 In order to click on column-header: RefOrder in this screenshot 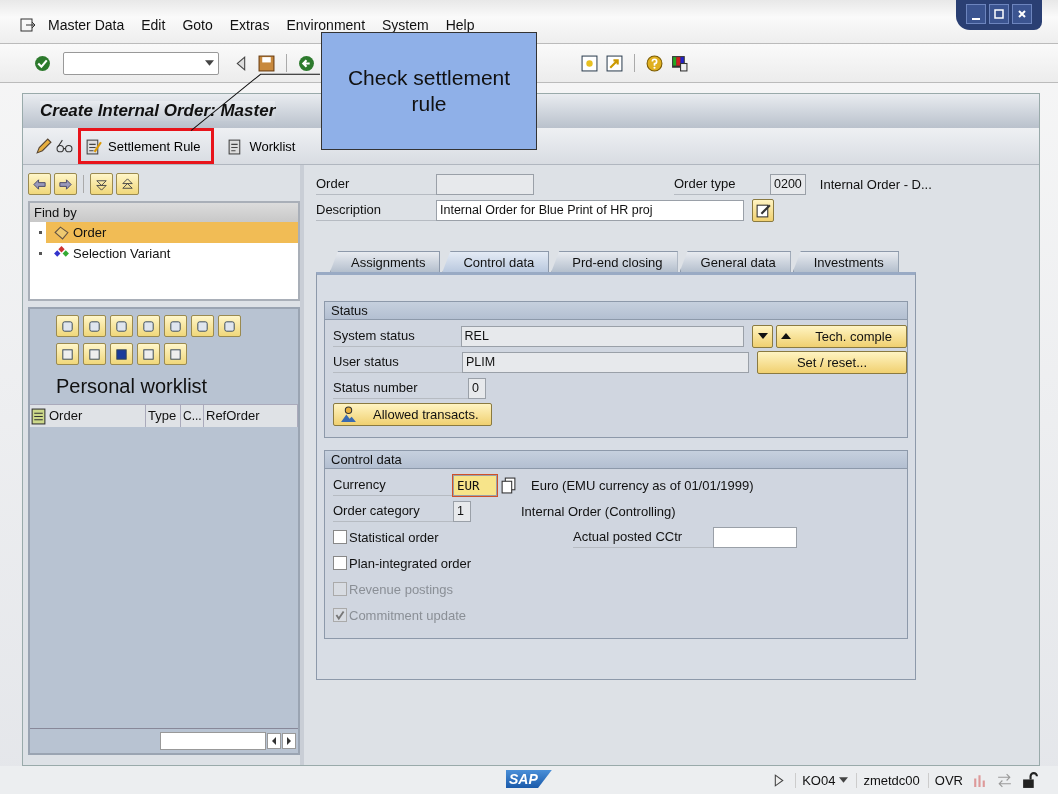, I will do `click(251, 416)`.